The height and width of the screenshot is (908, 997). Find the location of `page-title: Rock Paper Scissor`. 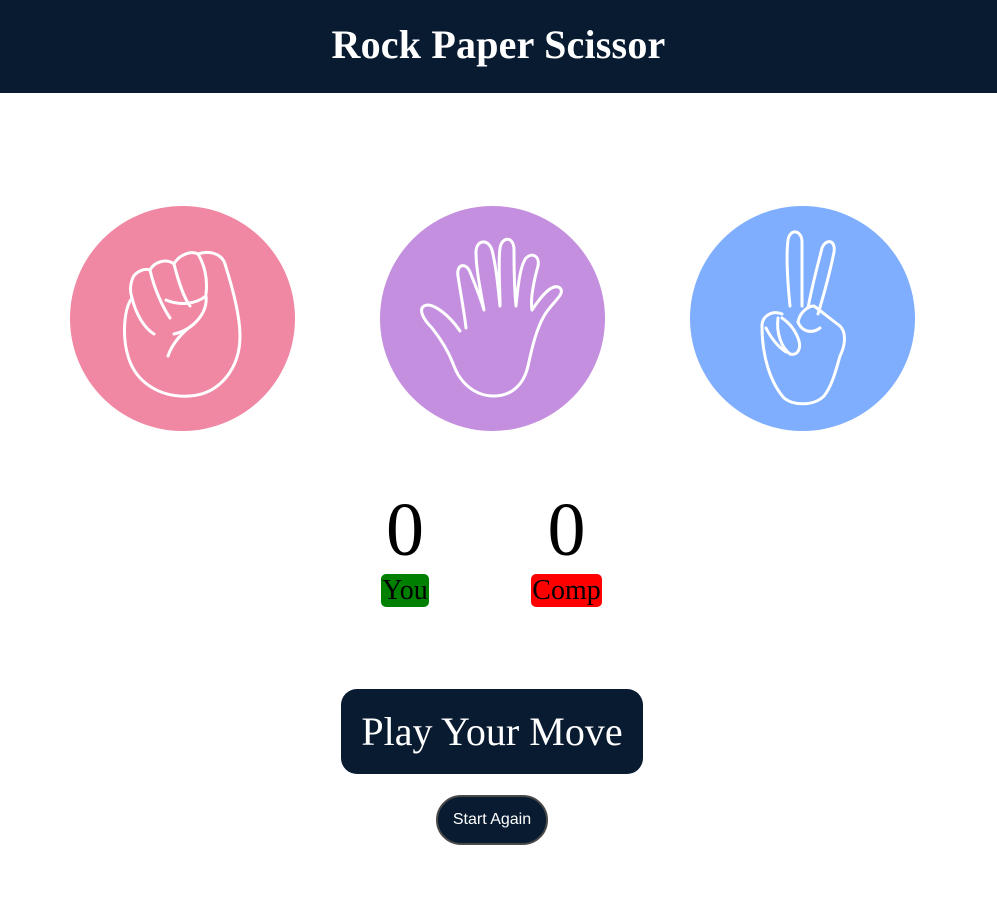

page-title: Rock Paper Scissor is located at coordinates (498, 44).